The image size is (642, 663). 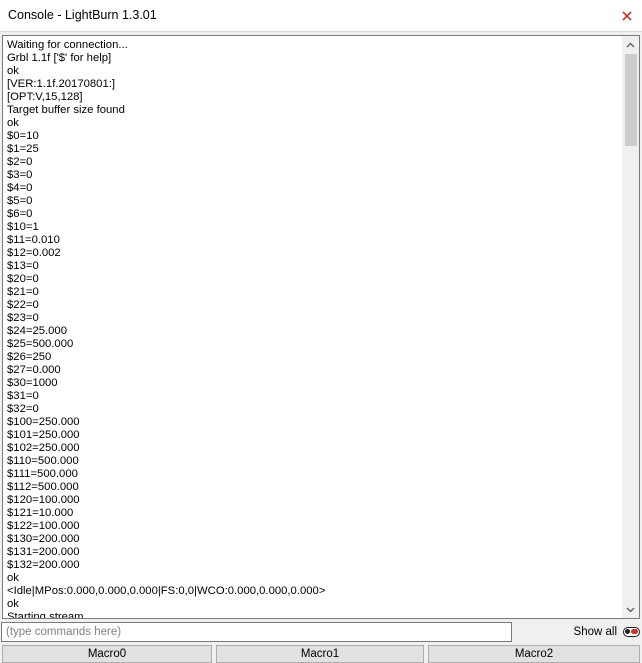 I want to click on console-line: $20=0, so click(x=23, y=279).